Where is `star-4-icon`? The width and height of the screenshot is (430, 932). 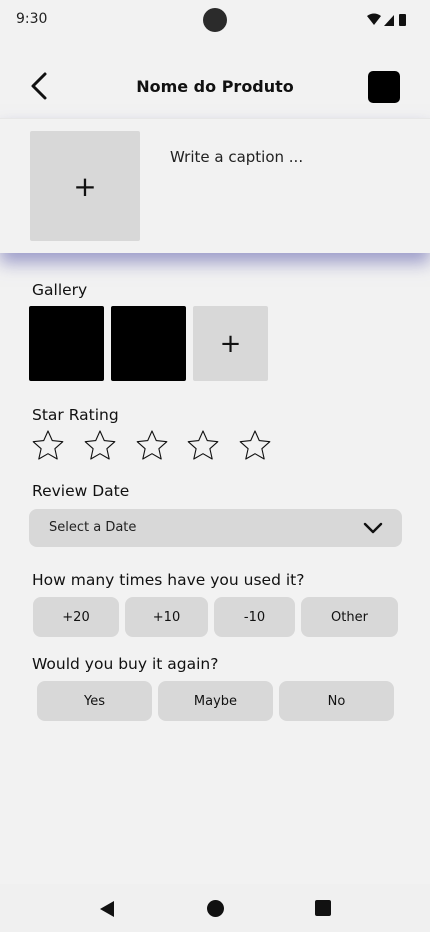 star-4-icon is located at coordinates (203, 446).